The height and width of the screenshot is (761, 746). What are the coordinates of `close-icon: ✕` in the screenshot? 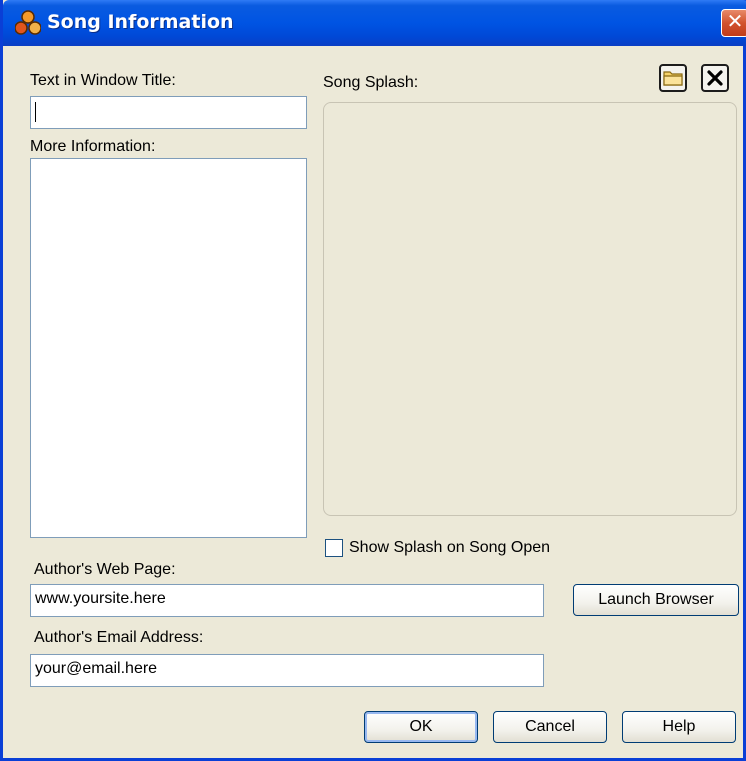 It's located at (735, 22).